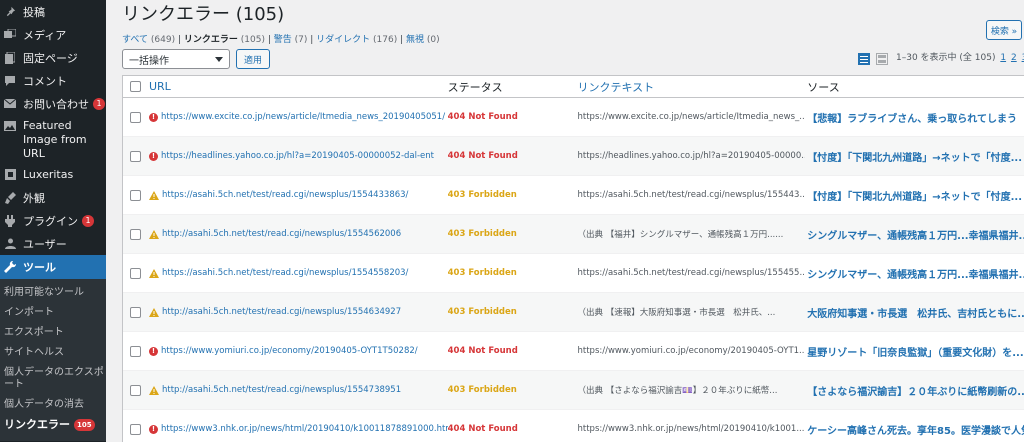 The image size is (1024, 442). Describe the element at coordinates (53, 313) in the screenshot. I see `submenu-item-import: インポート` at that location.